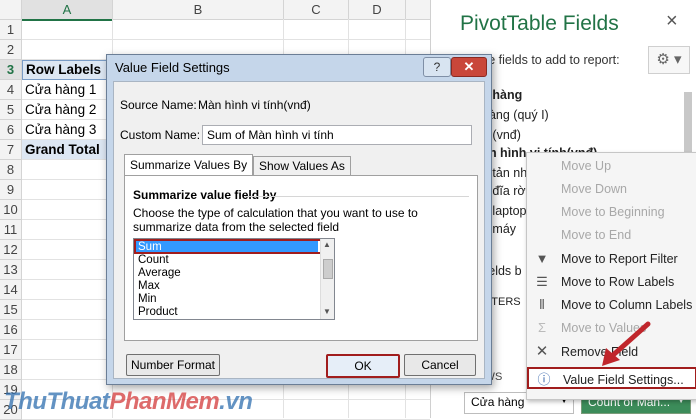 Image resolution: width=696 pixels, height=420 pixels. Describe the element at coordinates (254, 105) in the screenshot. I see `source-name-value: Màn hình vi tính(vnđ)` at that location.